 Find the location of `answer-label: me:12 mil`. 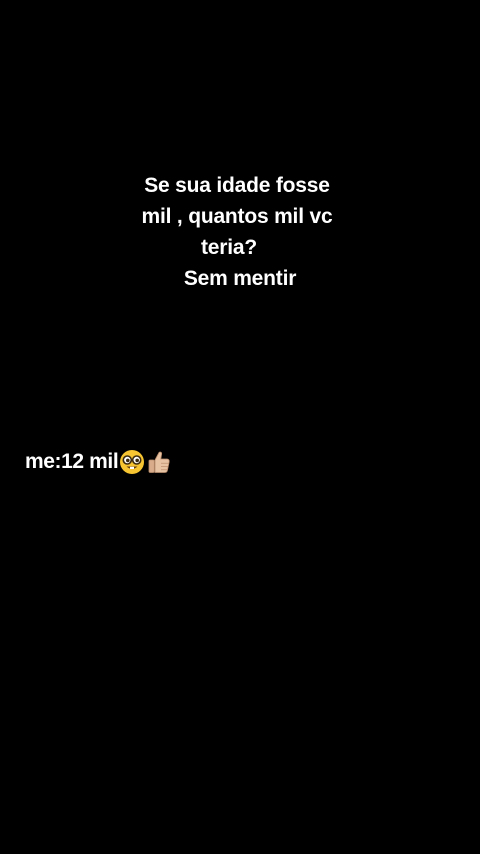

answer-label: me:12 mil is located at coordinates (72, 461).